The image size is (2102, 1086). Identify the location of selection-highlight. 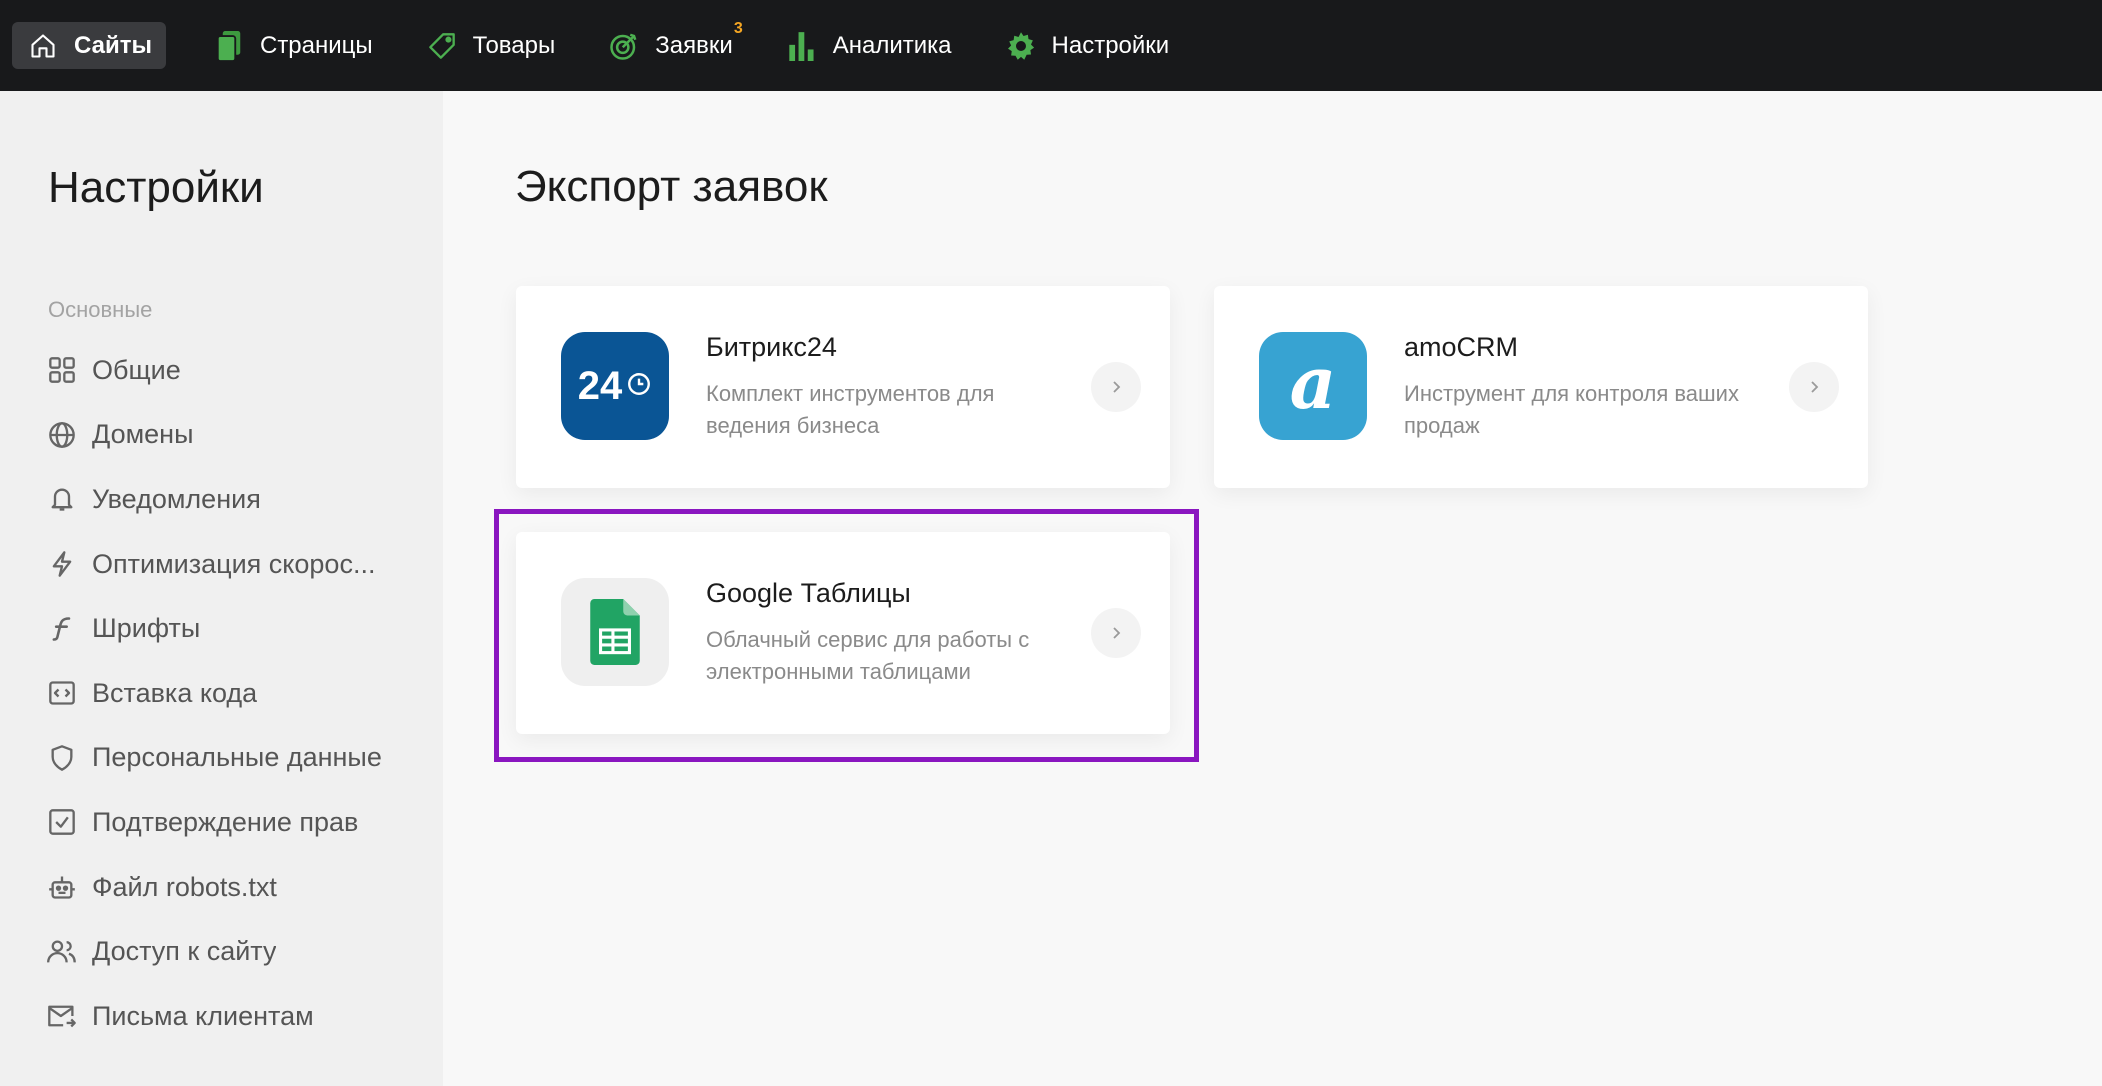
(846, 635).